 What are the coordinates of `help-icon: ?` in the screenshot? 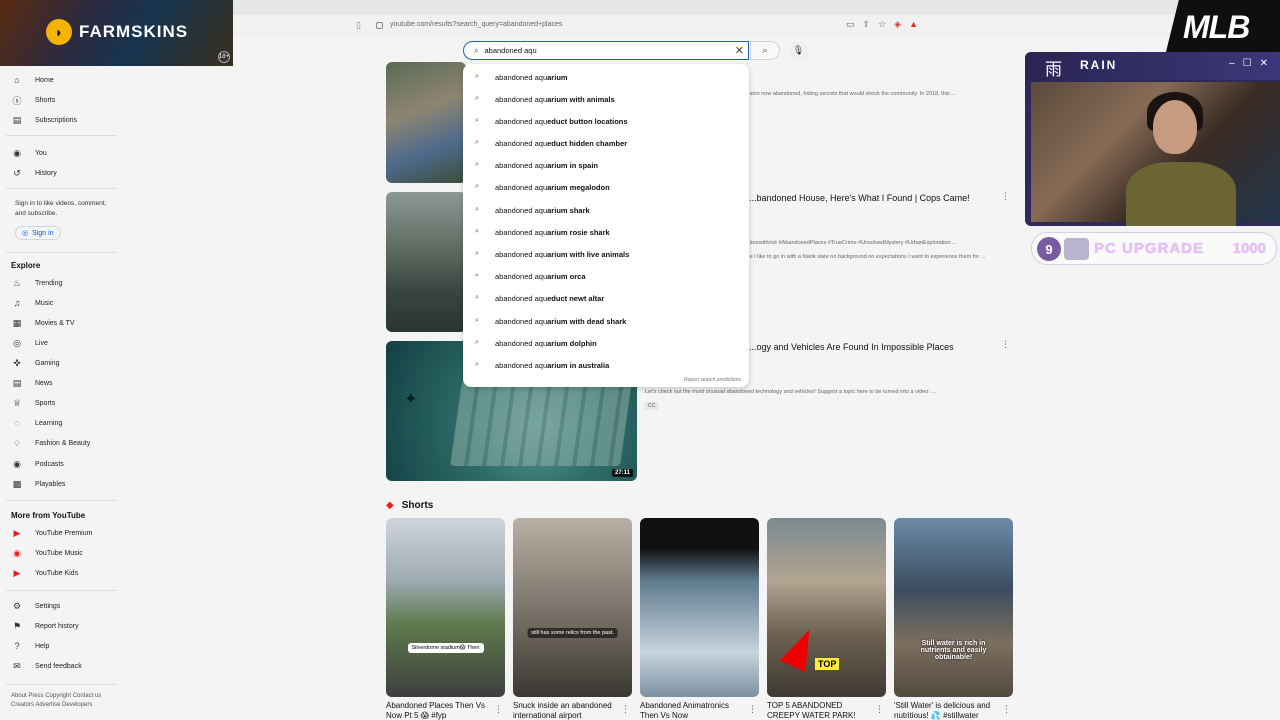 It's located at (17, 646).